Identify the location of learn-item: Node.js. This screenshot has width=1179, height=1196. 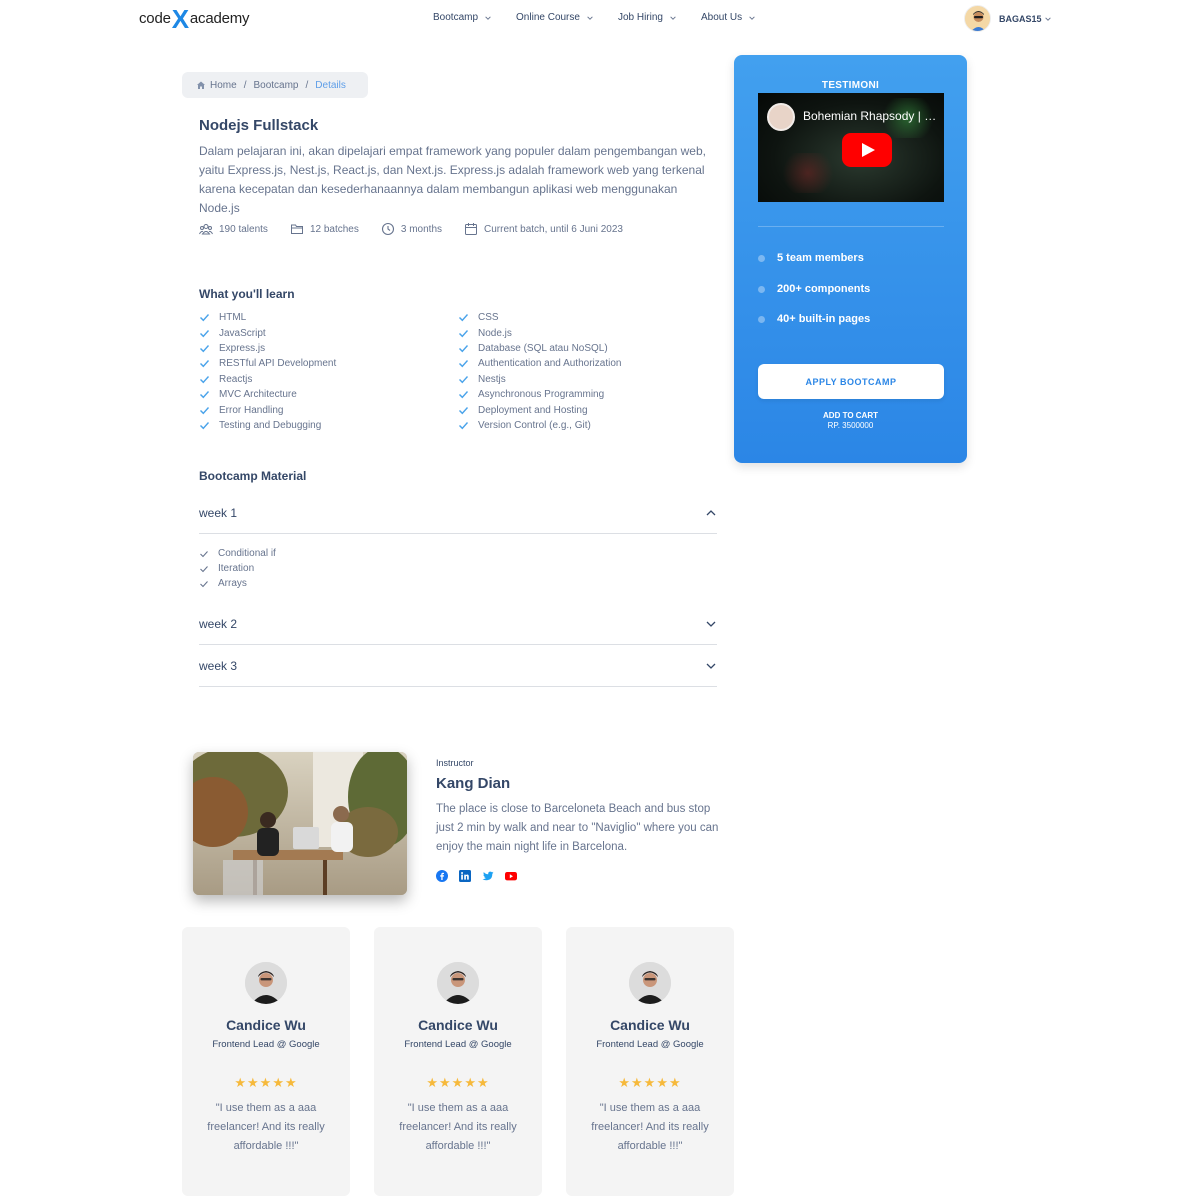
(539, 332).